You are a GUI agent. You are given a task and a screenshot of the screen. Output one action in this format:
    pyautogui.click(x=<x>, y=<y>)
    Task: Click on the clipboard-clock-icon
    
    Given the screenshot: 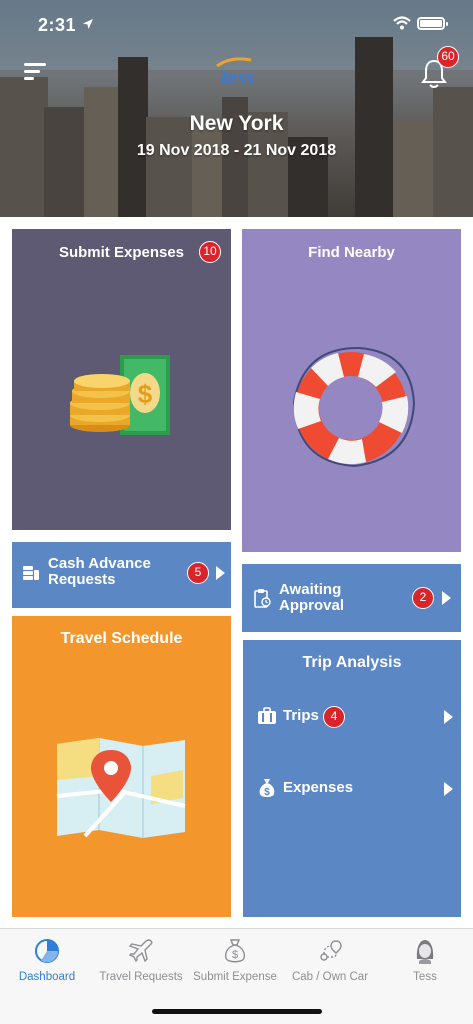 What is the action you would take?
    pyautogui.click(x=262, y=600)
    